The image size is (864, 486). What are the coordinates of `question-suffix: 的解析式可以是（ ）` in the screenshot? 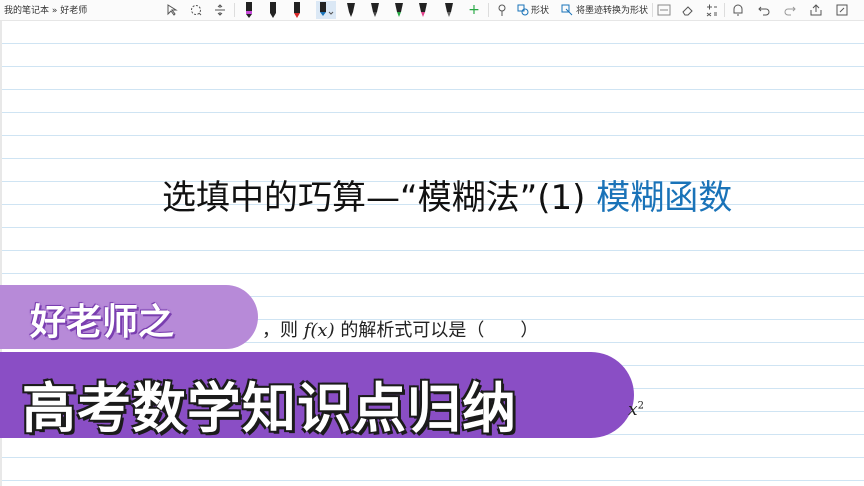 It's located at (439, 330).